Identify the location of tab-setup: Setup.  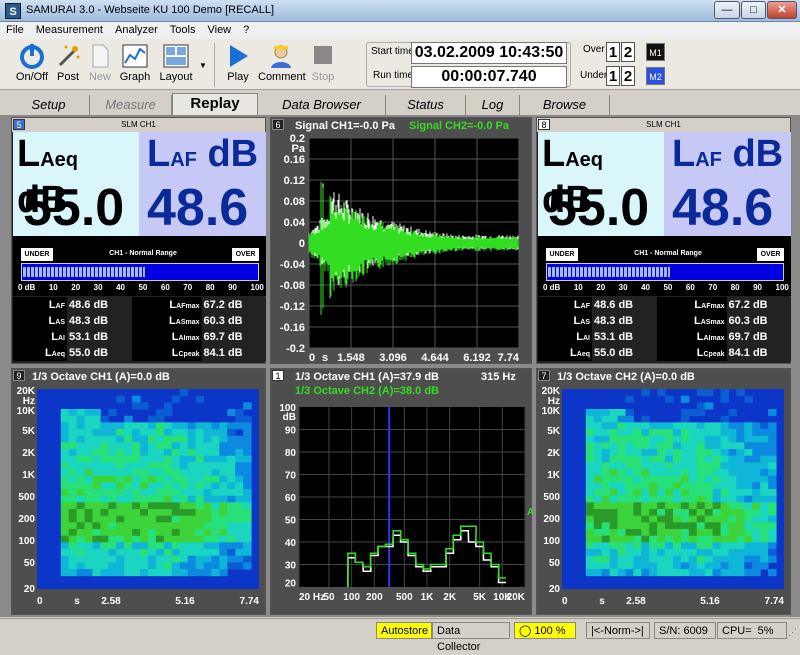
(49, 105).